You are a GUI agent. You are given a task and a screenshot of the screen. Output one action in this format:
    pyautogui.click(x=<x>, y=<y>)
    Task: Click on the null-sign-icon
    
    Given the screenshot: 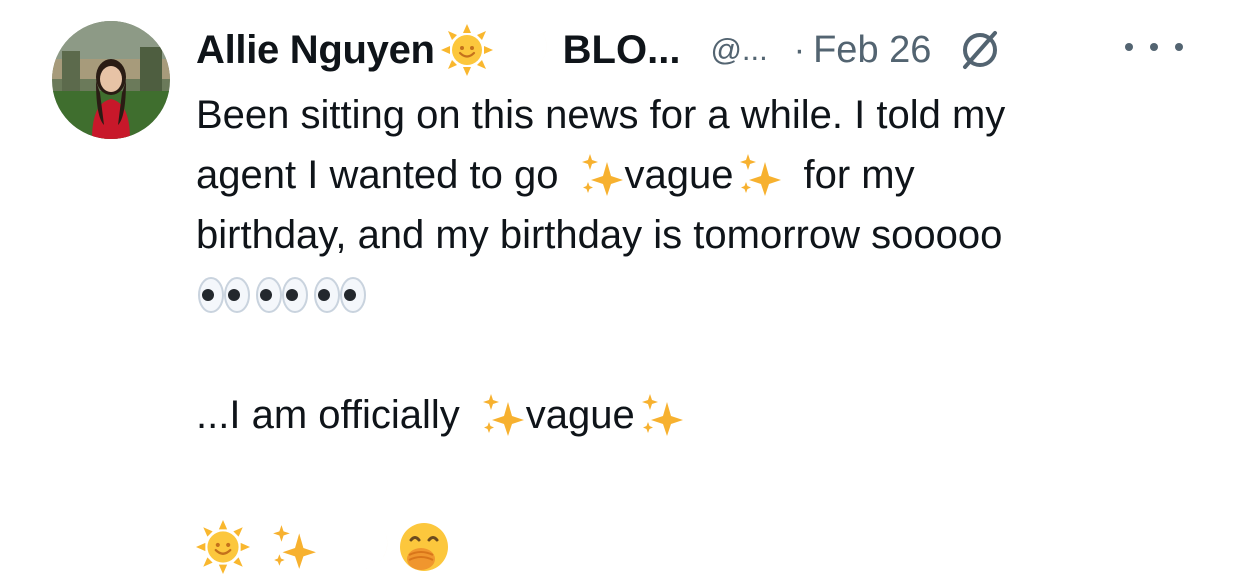 What is the action you would take?
    pyautogui.click(x=980, y=50)
    